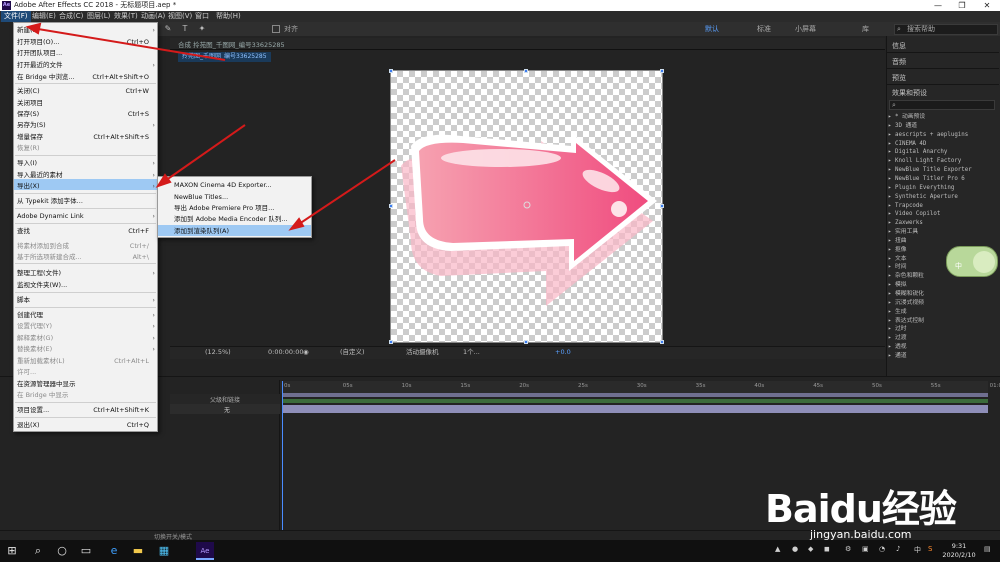 This screenshot has width=1000, height=562. Describe the element at coordinates (86, 216) in the screenshot. I see `file-menu-item: Adobe Dynamic Link ›` at that location.